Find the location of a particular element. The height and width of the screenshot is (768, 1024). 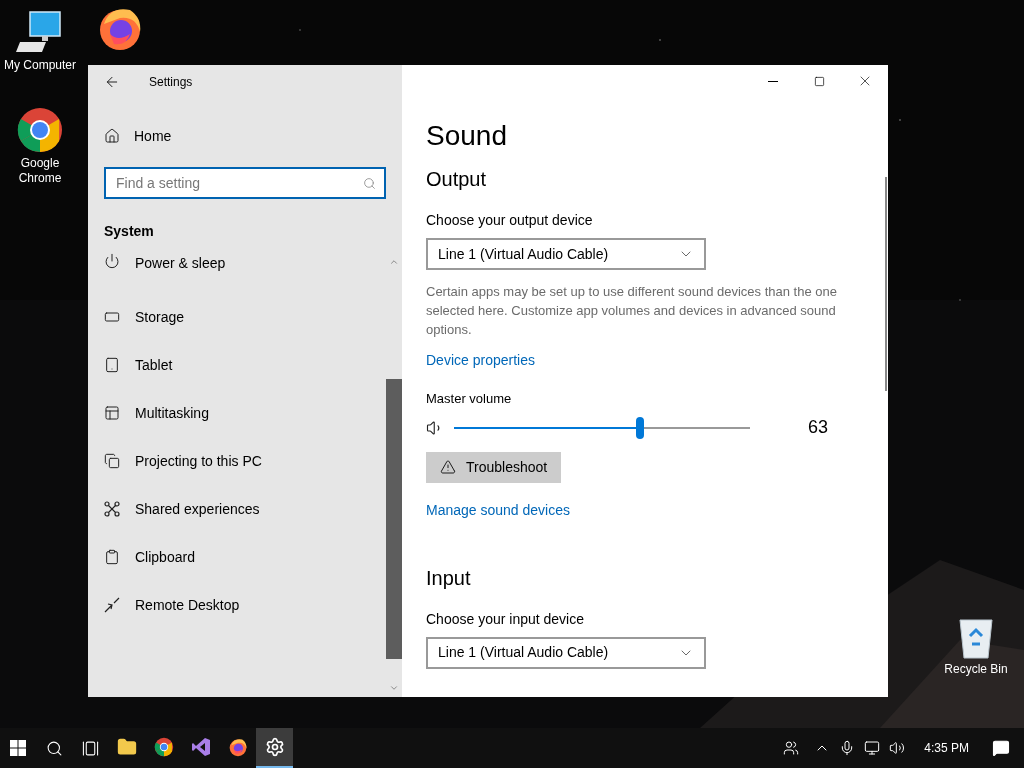

settings-icon is located at coordinates (274, 747).